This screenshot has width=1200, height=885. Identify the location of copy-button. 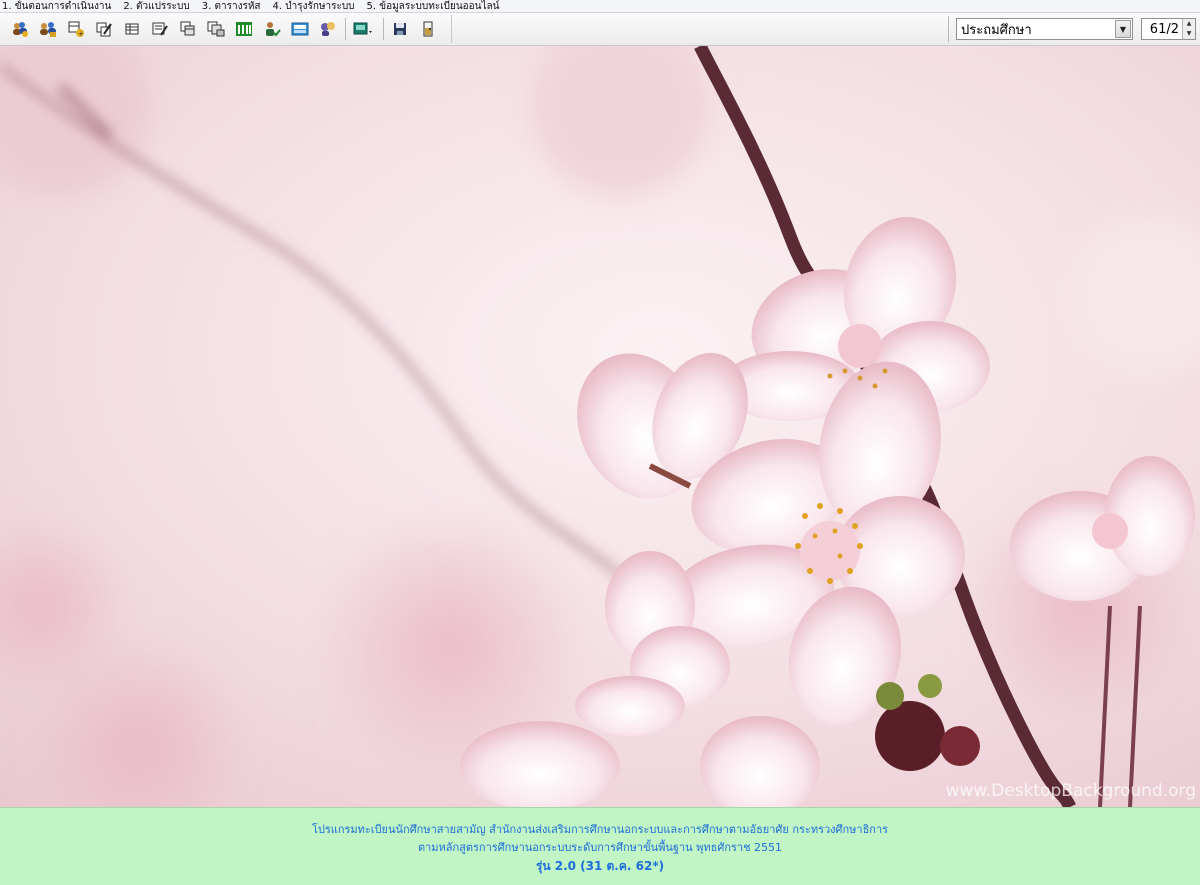
(188, 29).